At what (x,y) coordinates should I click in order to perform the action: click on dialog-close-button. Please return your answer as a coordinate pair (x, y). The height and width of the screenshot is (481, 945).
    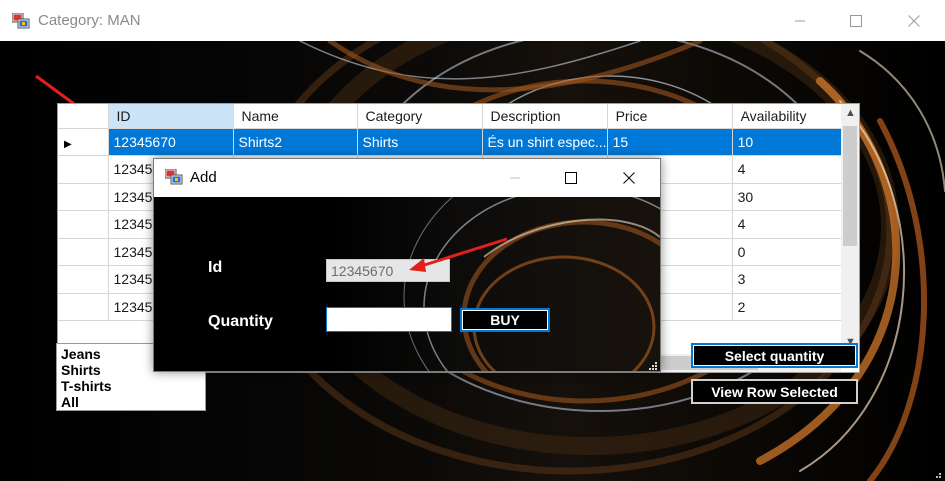
    Looking at the image, I should click on (629, 178).